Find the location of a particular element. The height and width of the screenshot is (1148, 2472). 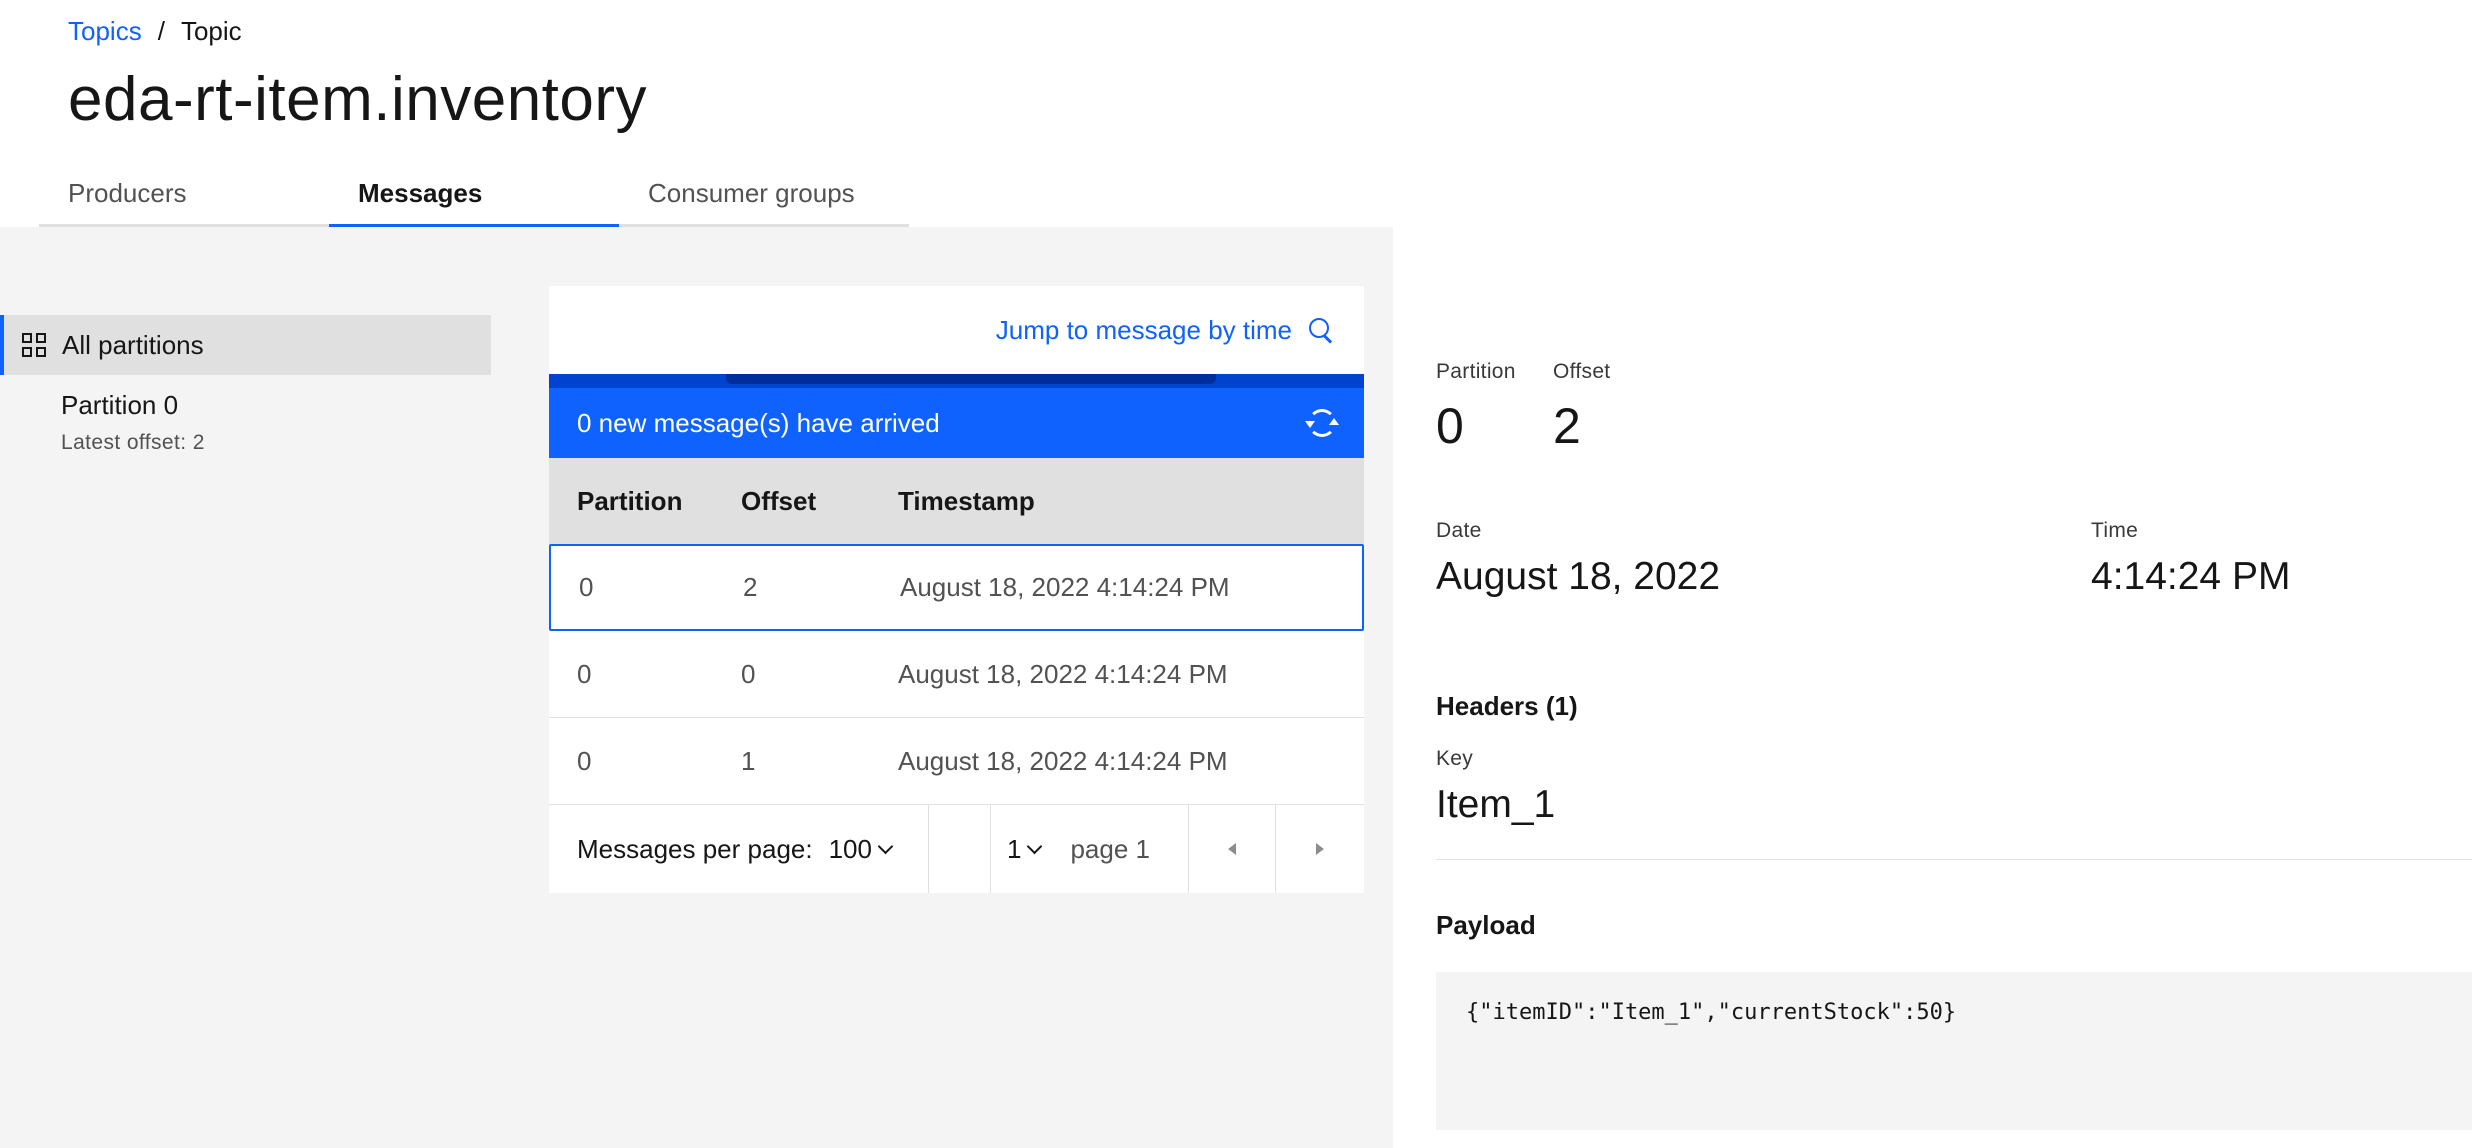

headers-heading: Headers (1) is located at coordinates (1507, 706).